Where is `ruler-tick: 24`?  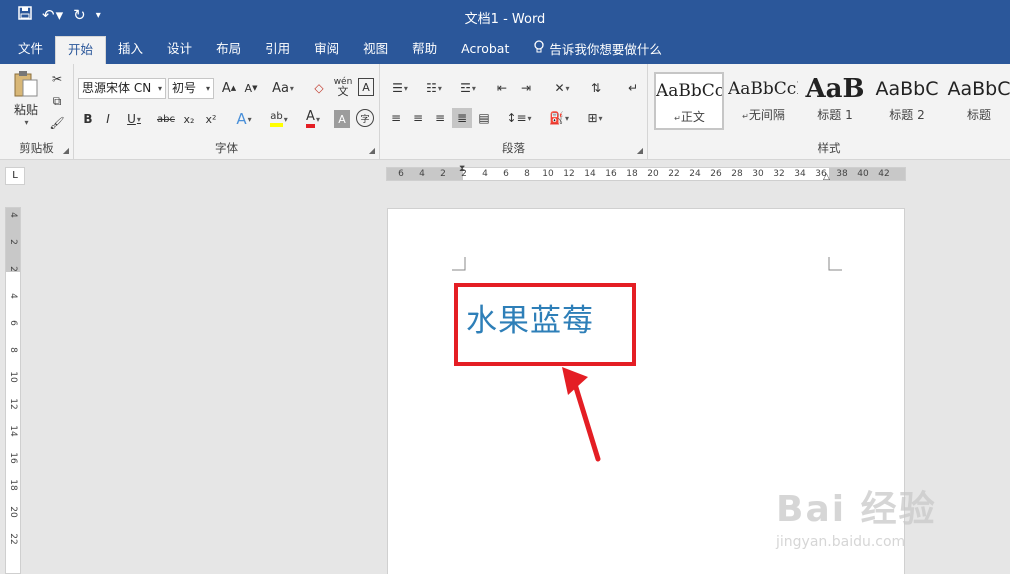
ruler-tick: 24 is located at coordinates (695, 174).